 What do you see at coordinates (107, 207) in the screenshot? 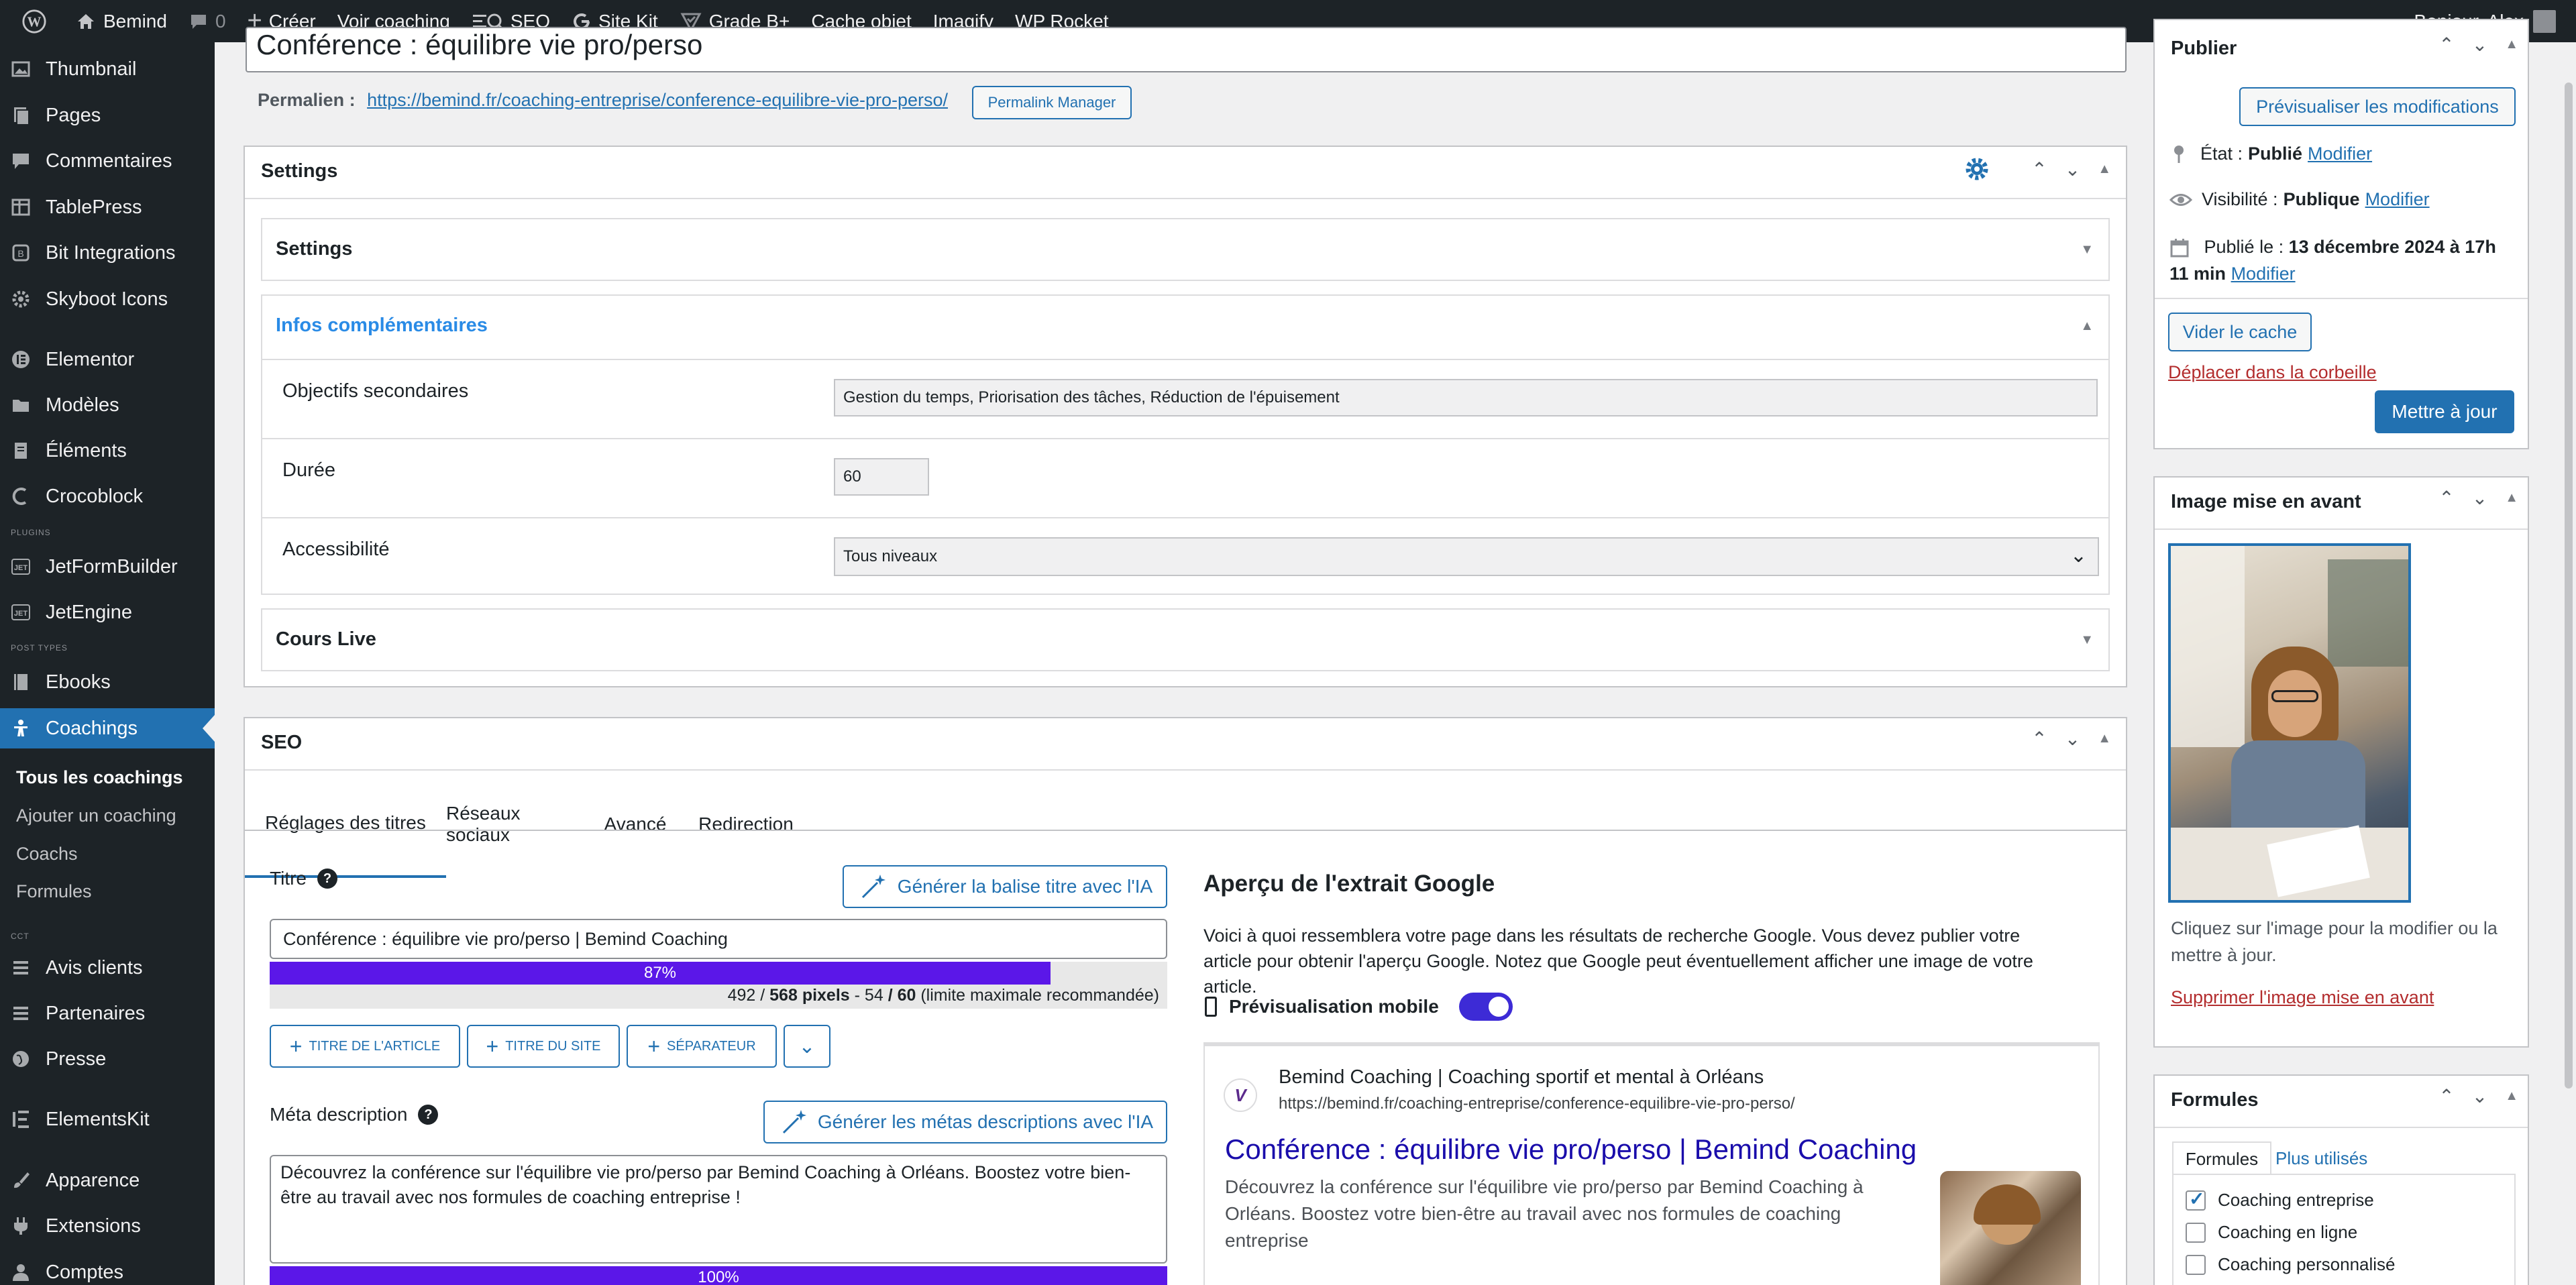
I see `sidebar-item-tablepress: TablePress` at bounding box center [107, 207].